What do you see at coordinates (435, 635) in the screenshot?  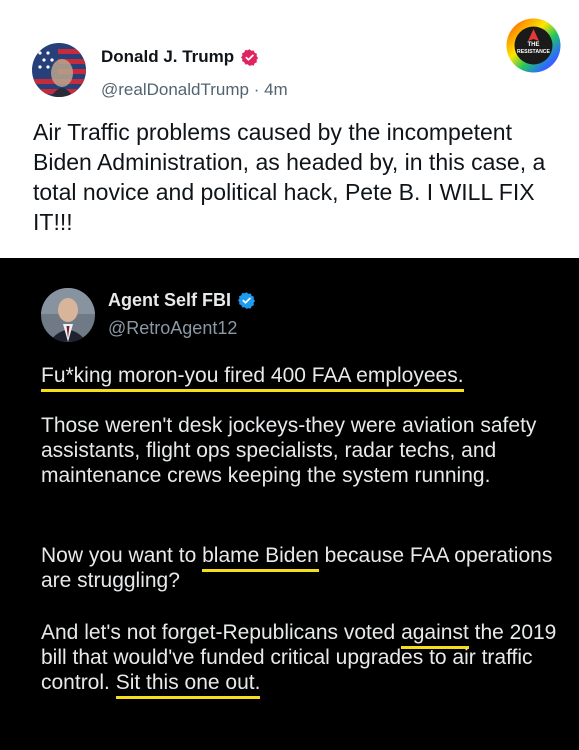 I see `highlighted-text: against` at bounding box center [435, 635].